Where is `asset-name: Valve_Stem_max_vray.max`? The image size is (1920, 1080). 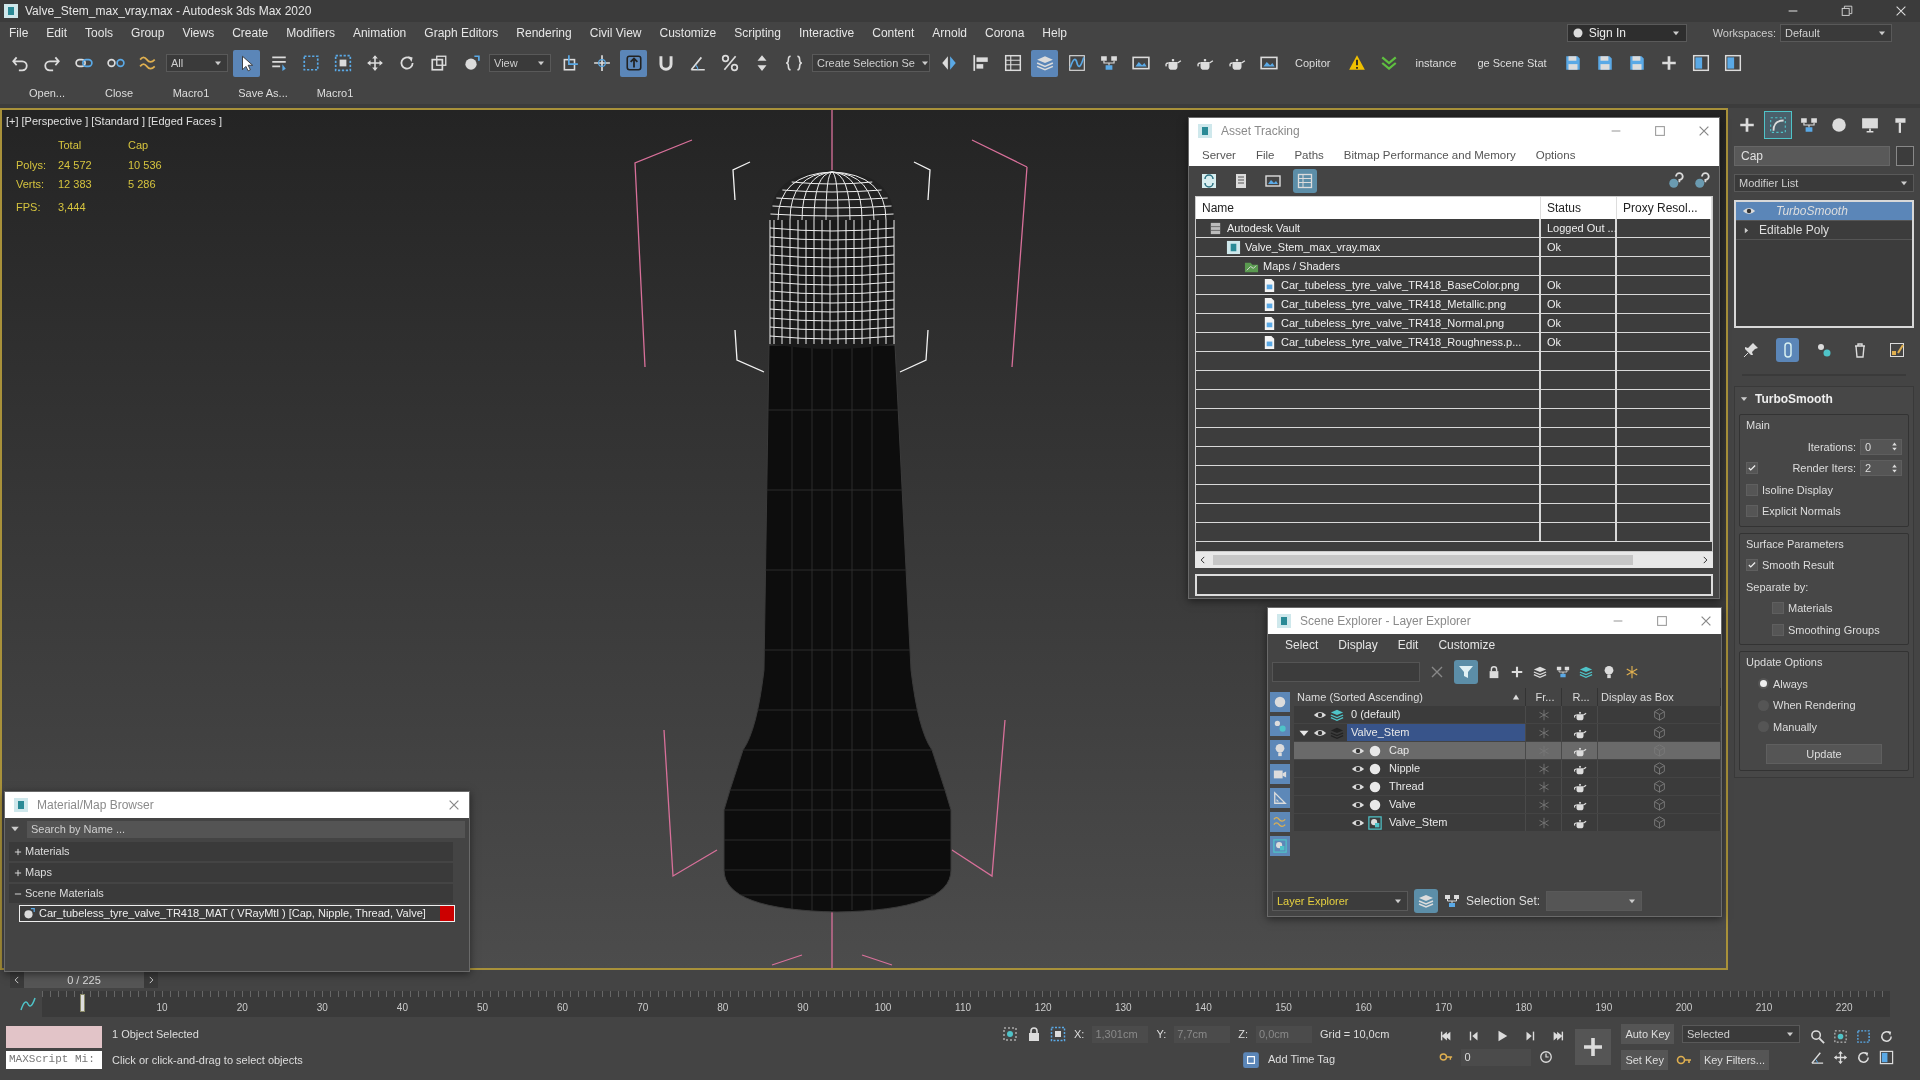 asset-name: Valve_Stem_max_vray.max is located at coordinates (1313, 247).